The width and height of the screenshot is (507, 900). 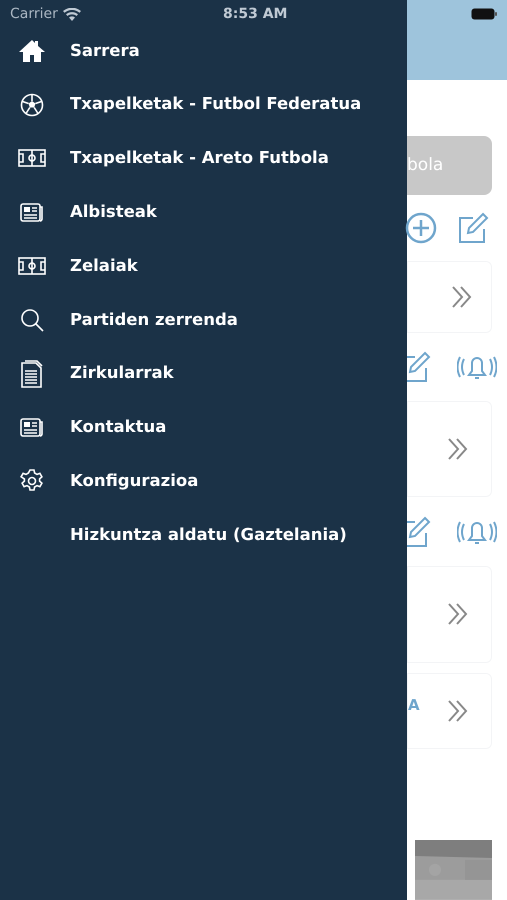 What do you see at coordinates (34, 14) in the screenshot?
I see `carrier-label: Carrier` at bounding box center [34, 14].